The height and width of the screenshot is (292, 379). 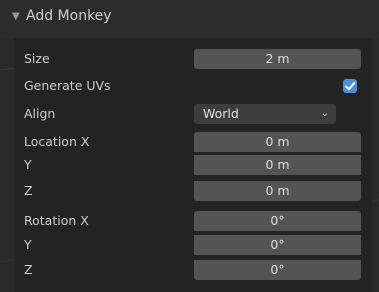 I want to click on rotation-y-field: 0°, so click(x=277, y=245).